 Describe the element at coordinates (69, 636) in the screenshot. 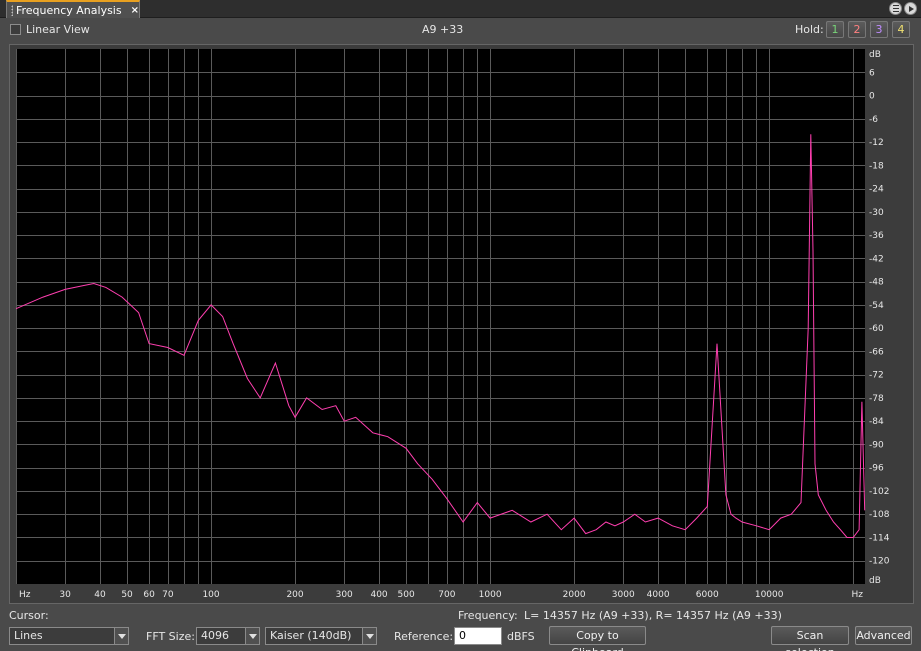

I see `display-mode-select: Lines` at that location.